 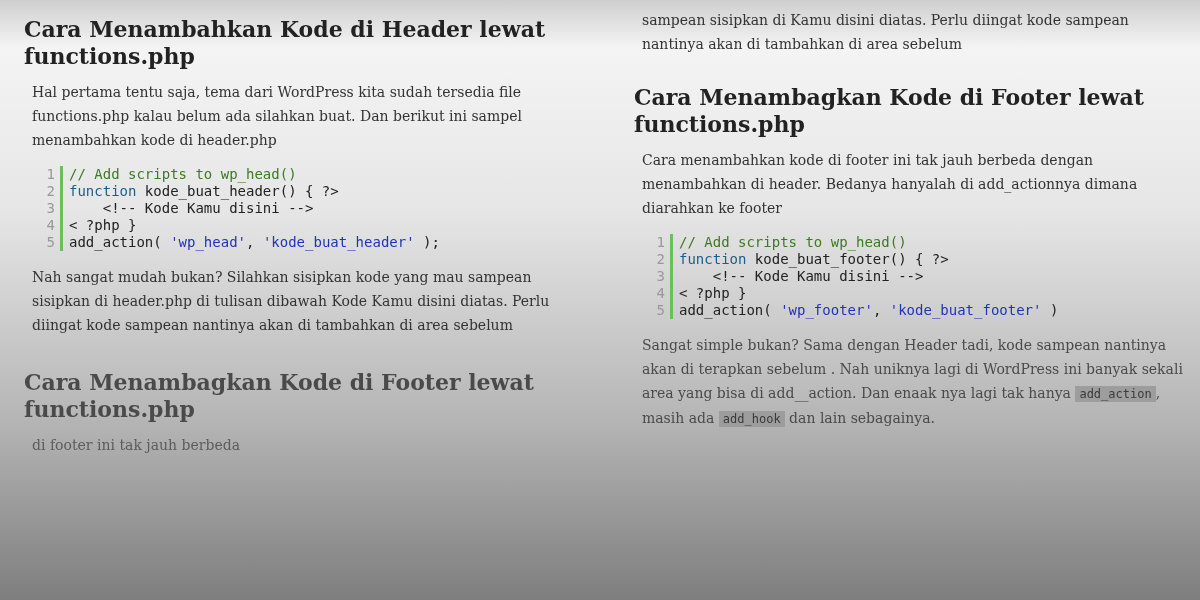 I want to click on paragraph: Hal pertama tentu saja, tema dari WordPress kita sudah tersedia file functions.php kalau belum ada silahkan buat. Dan berikut ini sampel menambahkan kode di header.php, so click(x=277, y=116).